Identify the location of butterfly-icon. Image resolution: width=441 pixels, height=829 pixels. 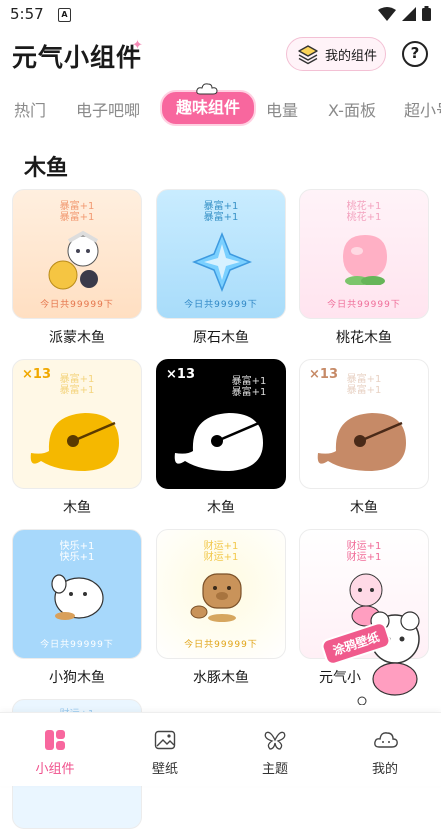
(275, 740).